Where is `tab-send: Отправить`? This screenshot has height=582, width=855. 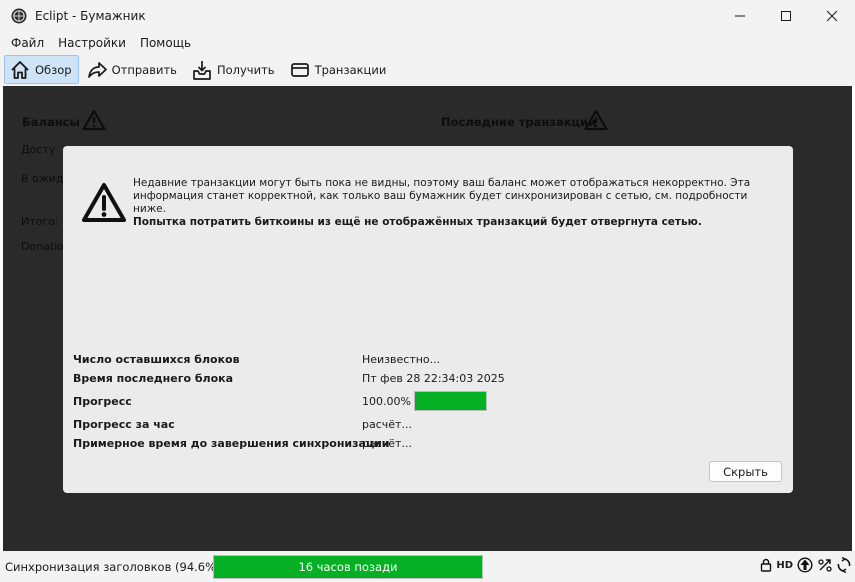
tab-send: Отправить is located at coordinates (132, 69).